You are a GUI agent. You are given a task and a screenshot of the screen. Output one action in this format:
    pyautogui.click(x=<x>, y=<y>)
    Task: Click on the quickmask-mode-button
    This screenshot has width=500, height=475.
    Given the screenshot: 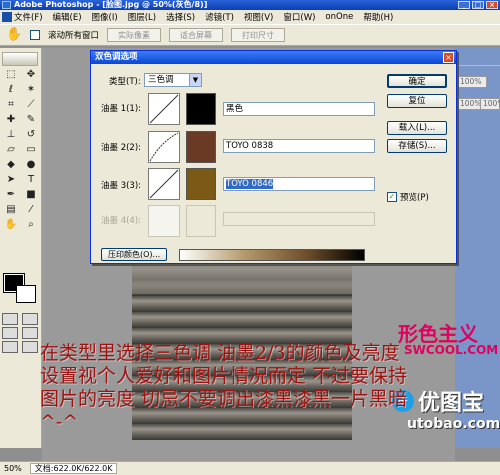 What is the action you would take?
    pyautogui.click(x=30, y=319)
    